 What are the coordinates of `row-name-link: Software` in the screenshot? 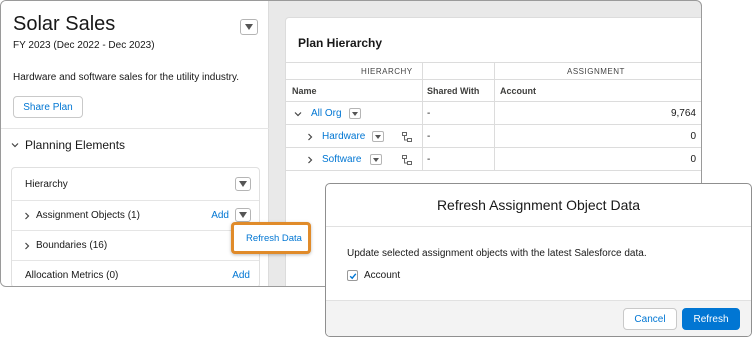 It's located at (341, 159).